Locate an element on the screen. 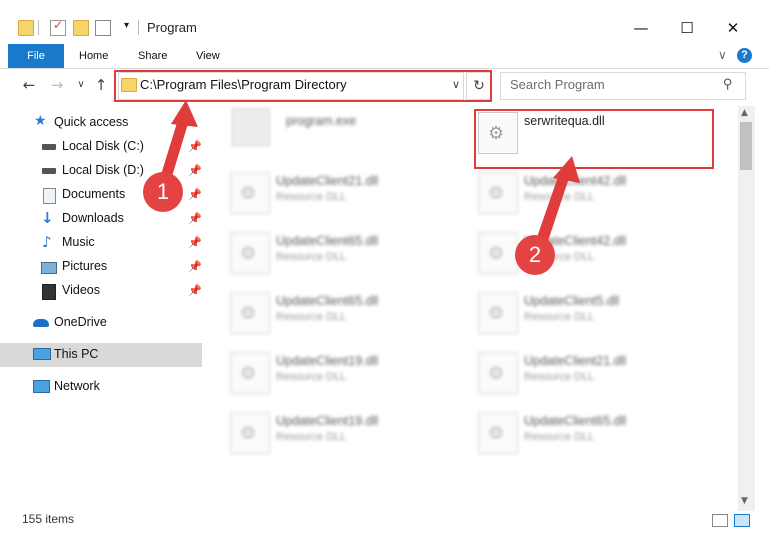  status-item-count: 155 items is located at coordinates (48, 519).